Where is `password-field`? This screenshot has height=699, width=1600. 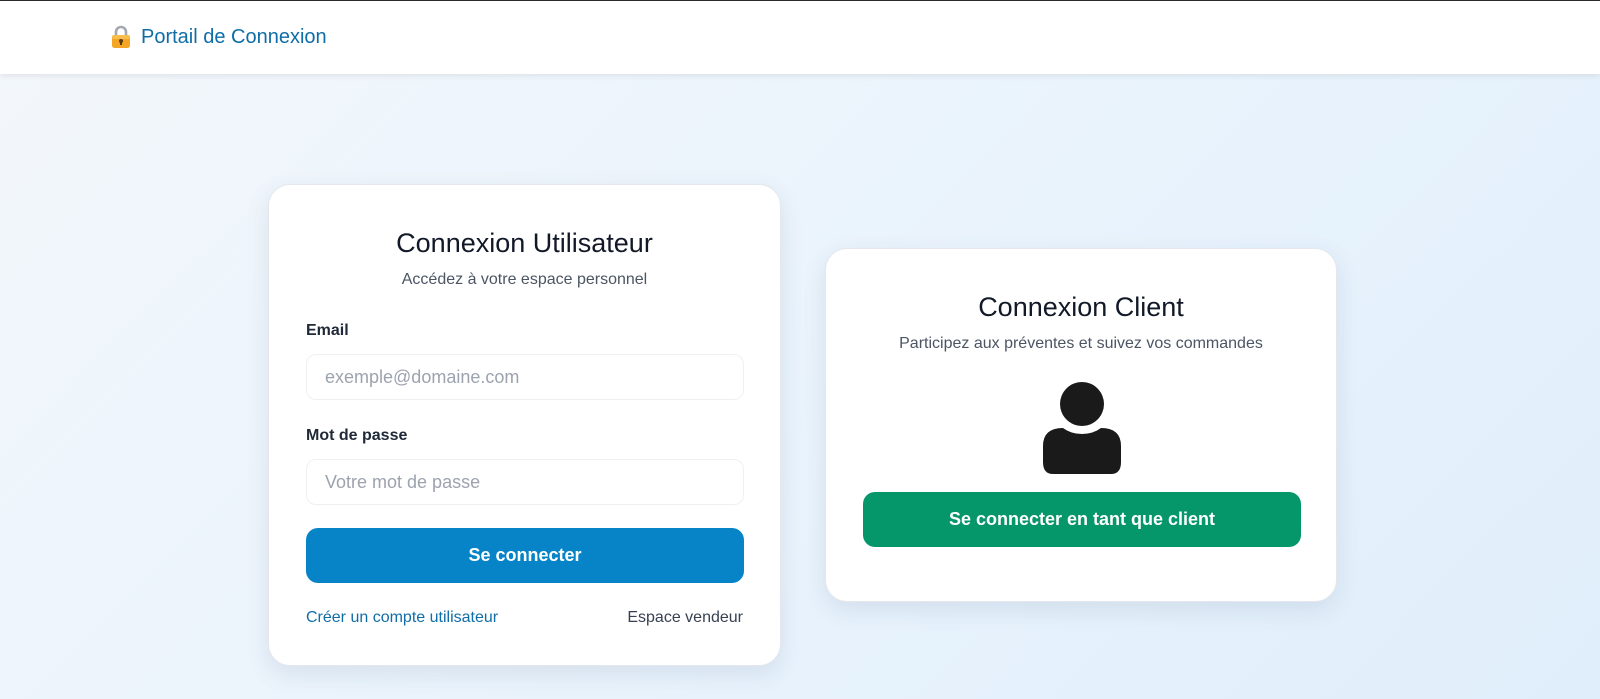 password-field is located at coordinates (525, 482).